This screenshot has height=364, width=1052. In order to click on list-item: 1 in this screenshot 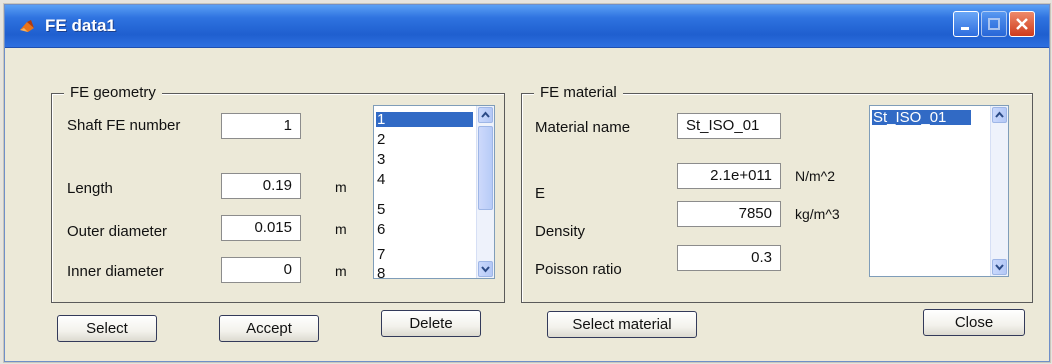, I will do `click(424, 119)`.